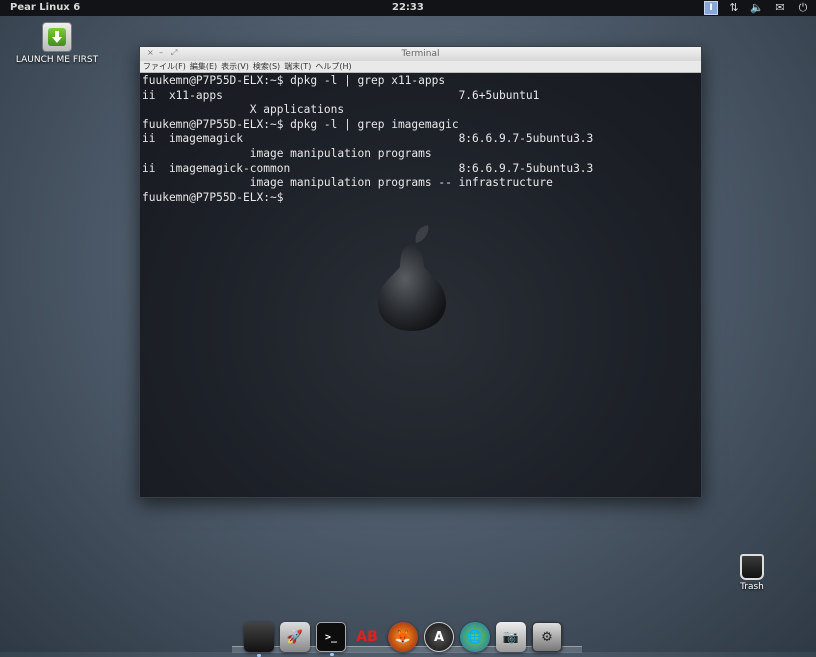 The image size is (816, 657). I want to click on globe-icon: 🌐, so click(475, 637).